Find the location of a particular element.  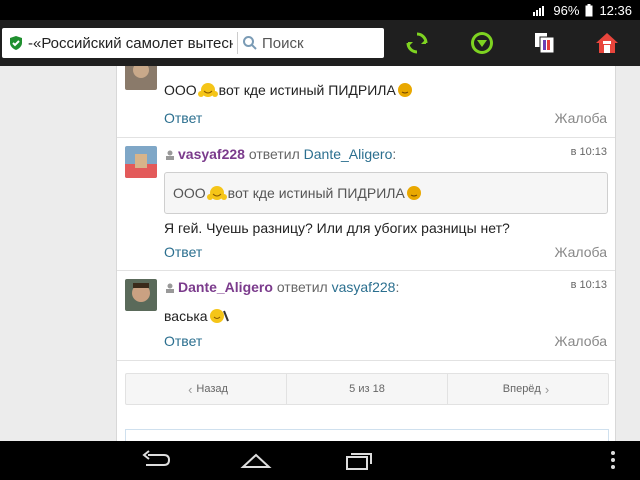

comment-2-meta: vasyaf228 ответил Dante_Aligero: is located at coordinates (280, 154).